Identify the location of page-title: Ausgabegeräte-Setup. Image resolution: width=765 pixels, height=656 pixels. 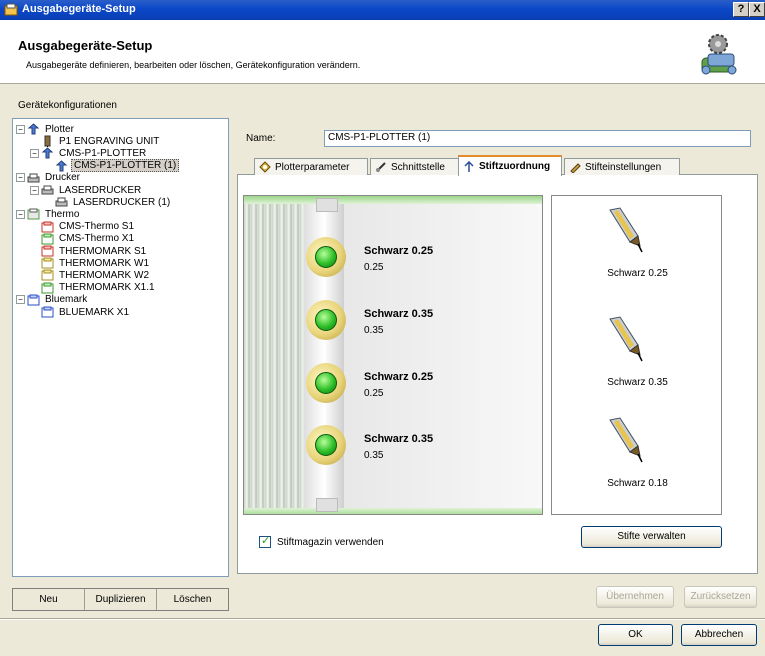
(85, 45).